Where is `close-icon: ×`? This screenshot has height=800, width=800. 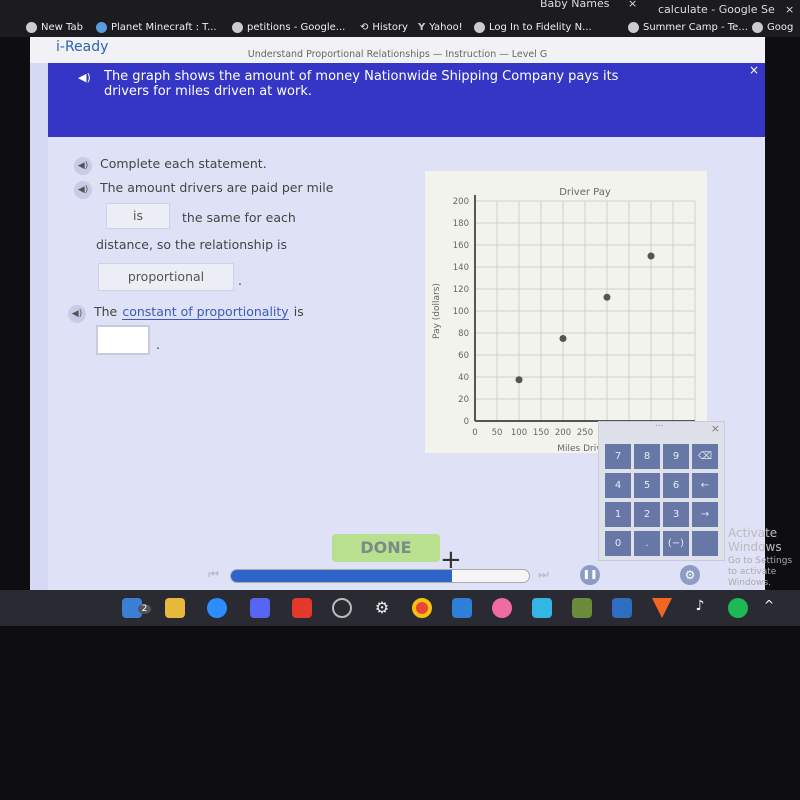
close-icon: × is located at coordinates (754, 70).